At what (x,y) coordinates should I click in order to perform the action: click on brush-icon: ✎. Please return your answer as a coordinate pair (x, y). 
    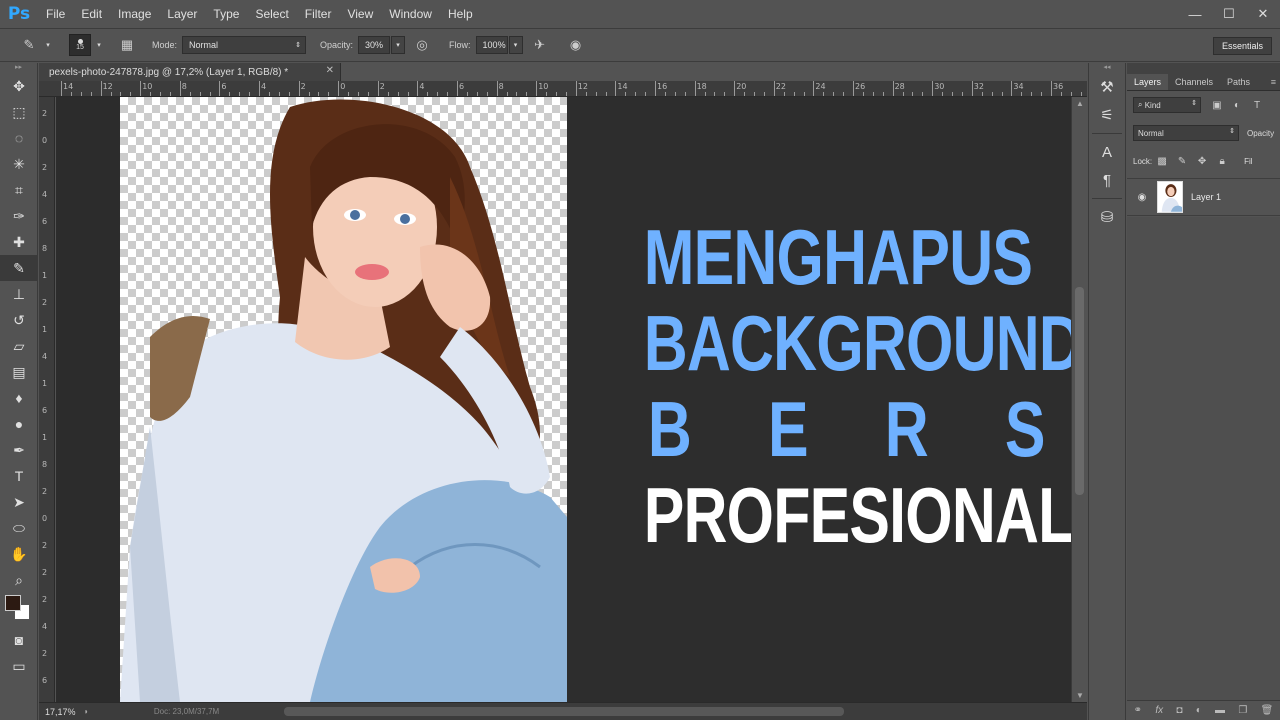
    Looking at the image, I should click on (19, 268).